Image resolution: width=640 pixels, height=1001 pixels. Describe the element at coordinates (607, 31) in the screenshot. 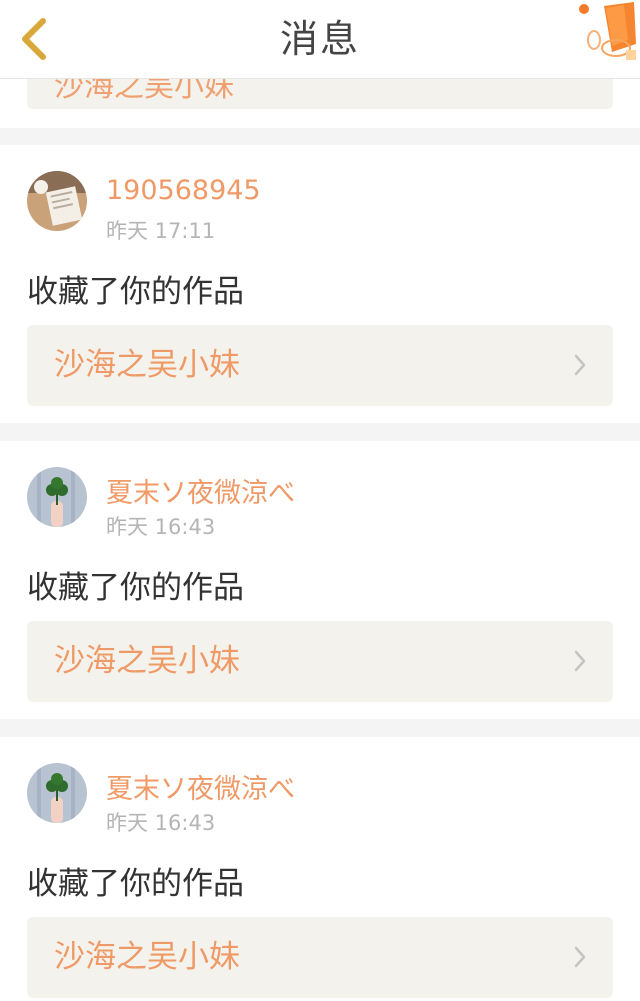

I see `sky-lantern-icon` at that location.